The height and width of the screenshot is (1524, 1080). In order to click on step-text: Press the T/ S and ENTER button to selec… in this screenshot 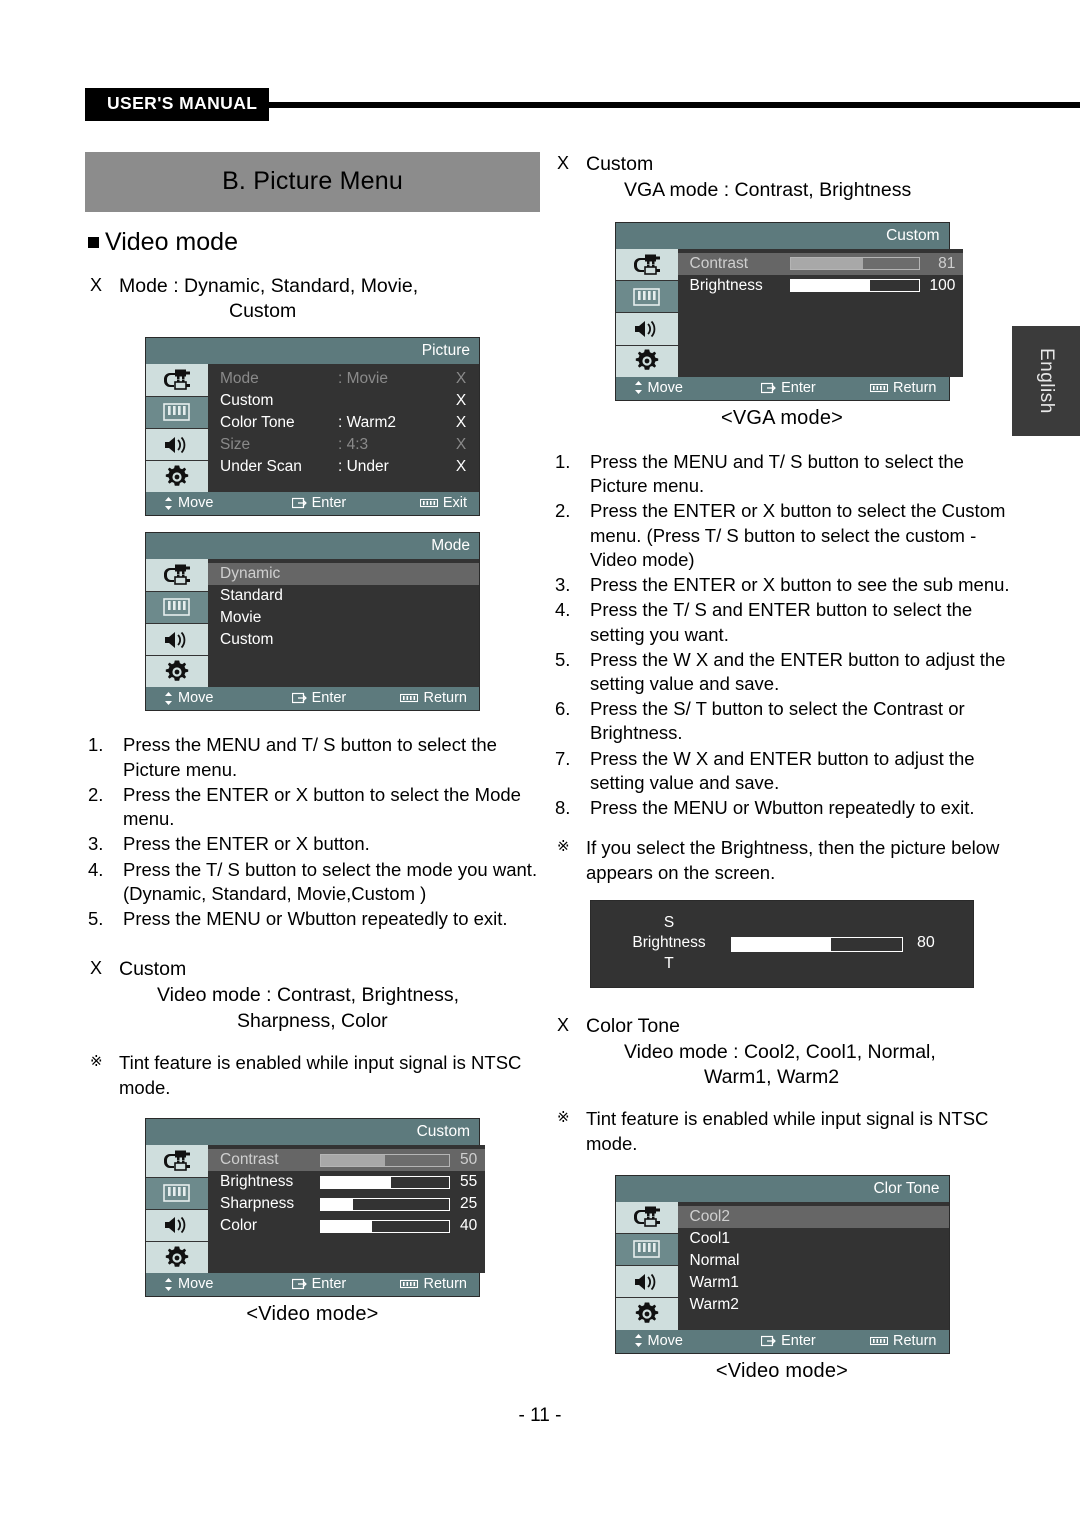, I will do `click(781, 622)`.